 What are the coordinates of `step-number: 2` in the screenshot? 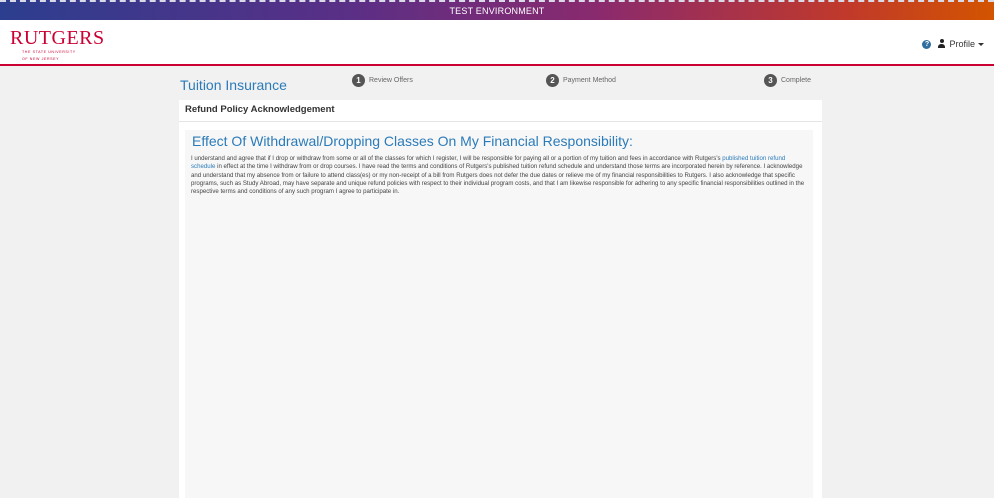 It's located at (552, 80).